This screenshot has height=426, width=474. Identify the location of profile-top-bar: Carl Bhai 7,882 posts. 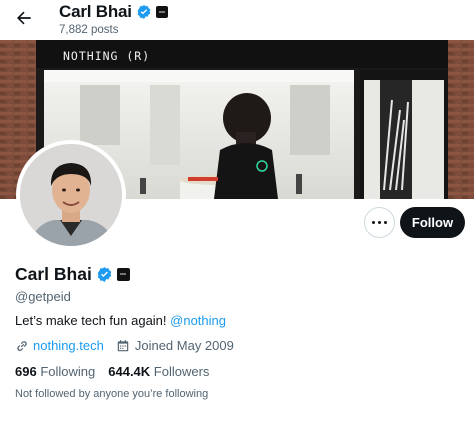
(237, 20).